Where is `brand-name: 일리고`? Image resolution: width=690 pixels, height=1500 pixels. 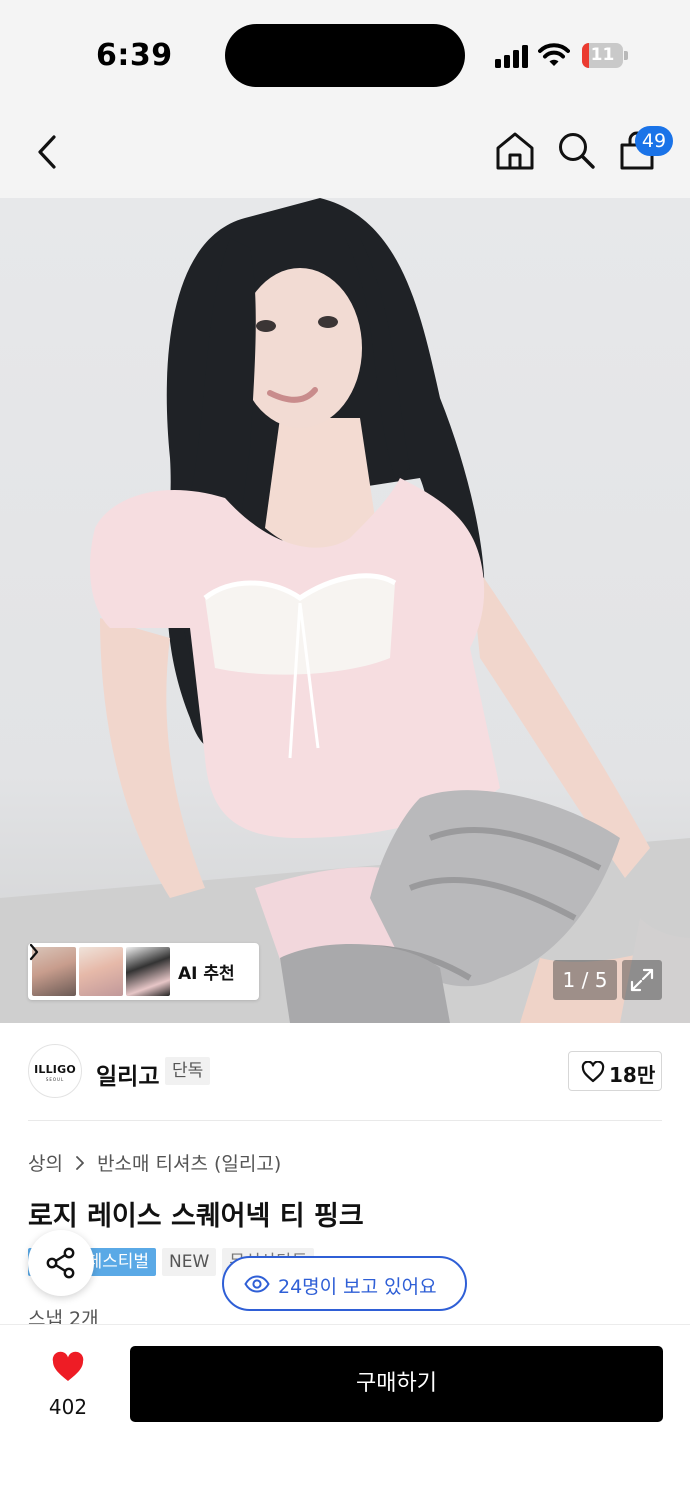
brand-name: 일리고 is located at coordinates (127, 1074).